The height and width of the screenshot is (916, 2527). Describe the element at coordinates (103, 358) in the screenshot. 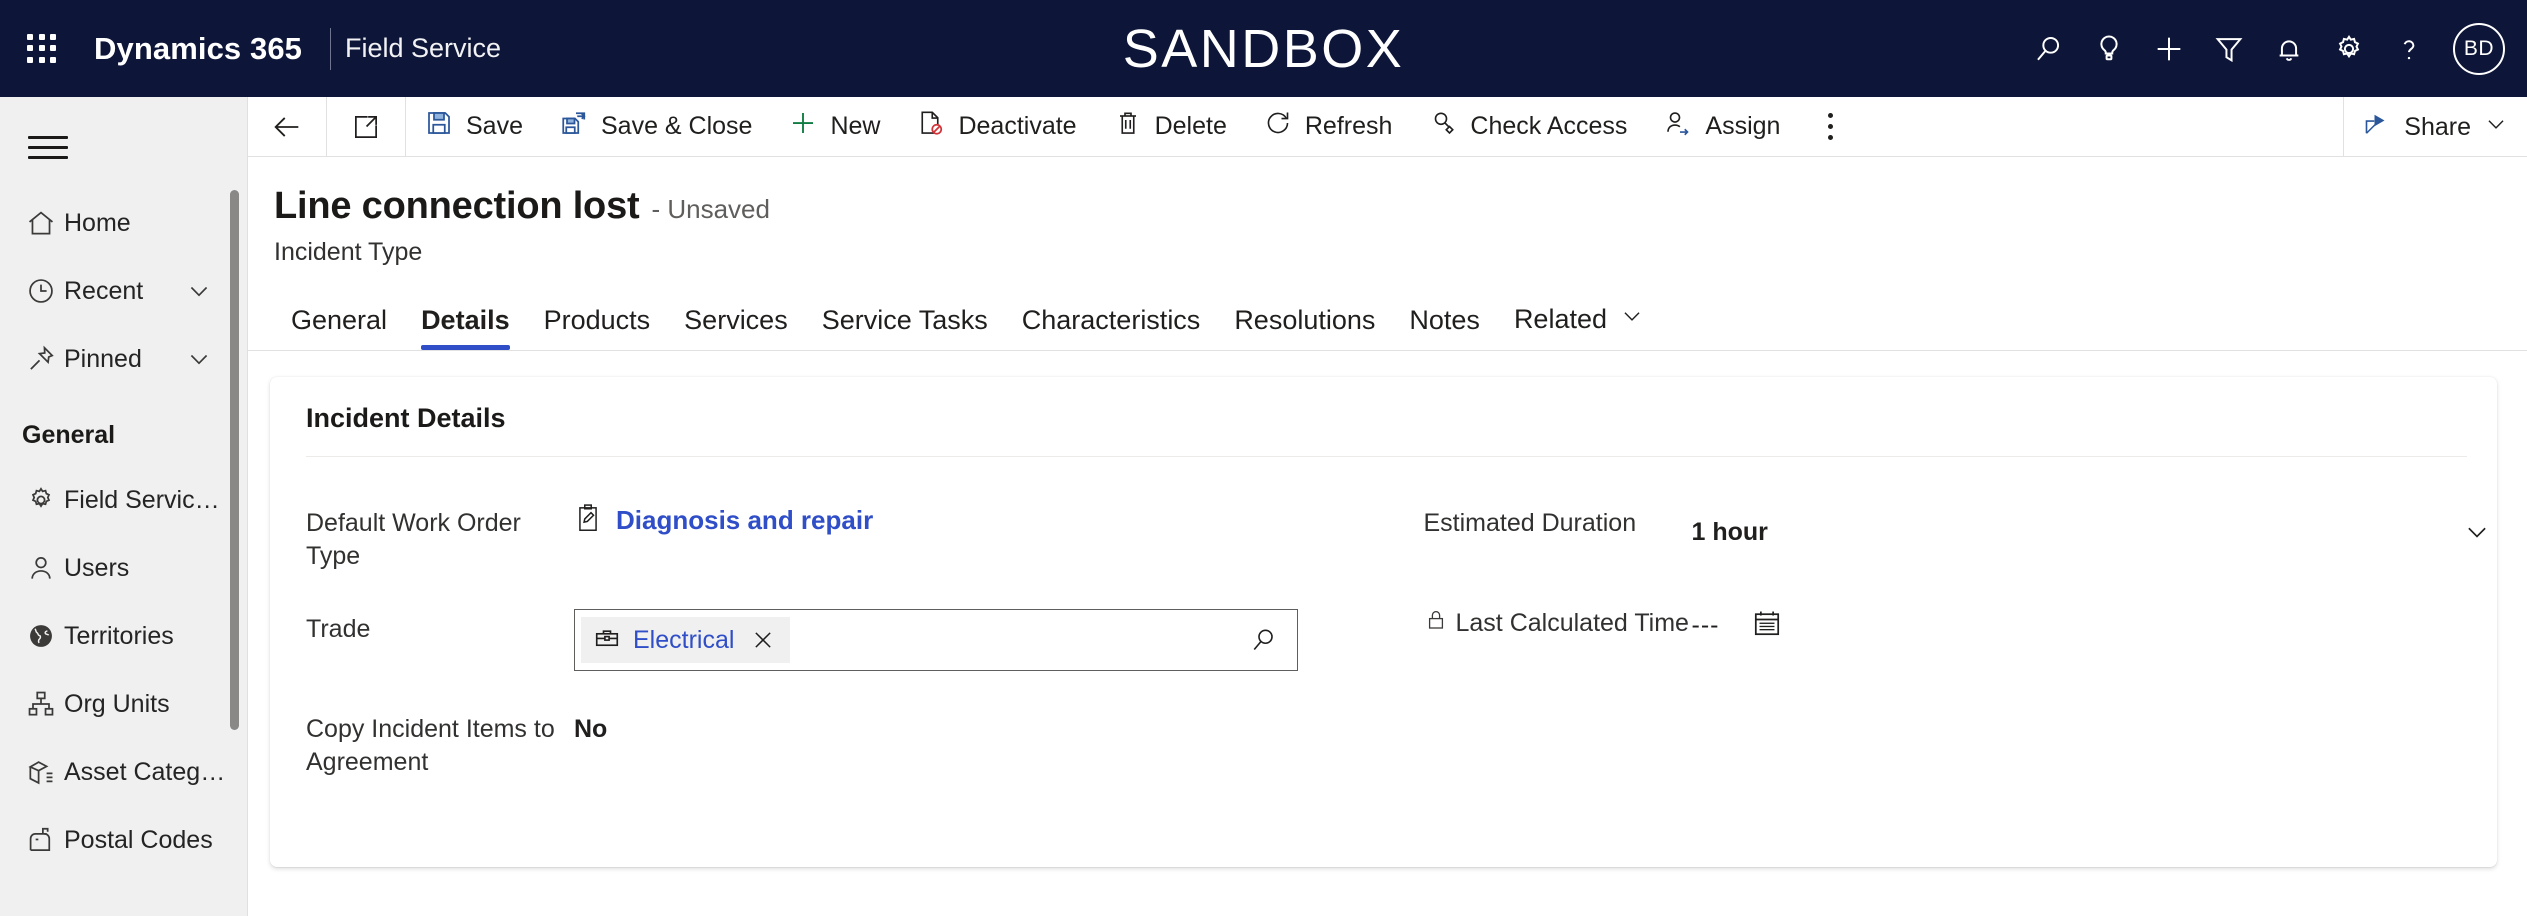

I see `sidebar-item-label: Pinned` at that location.